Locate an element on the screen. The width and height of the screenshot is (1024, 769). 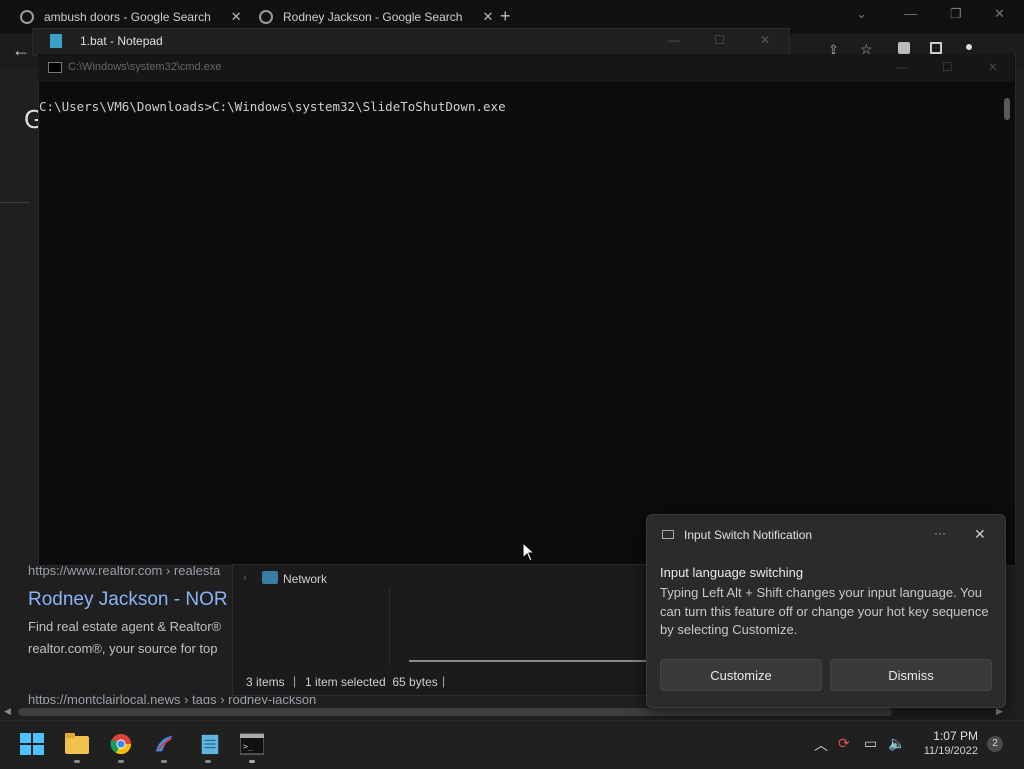
divider is located at coordinates (15, 202).